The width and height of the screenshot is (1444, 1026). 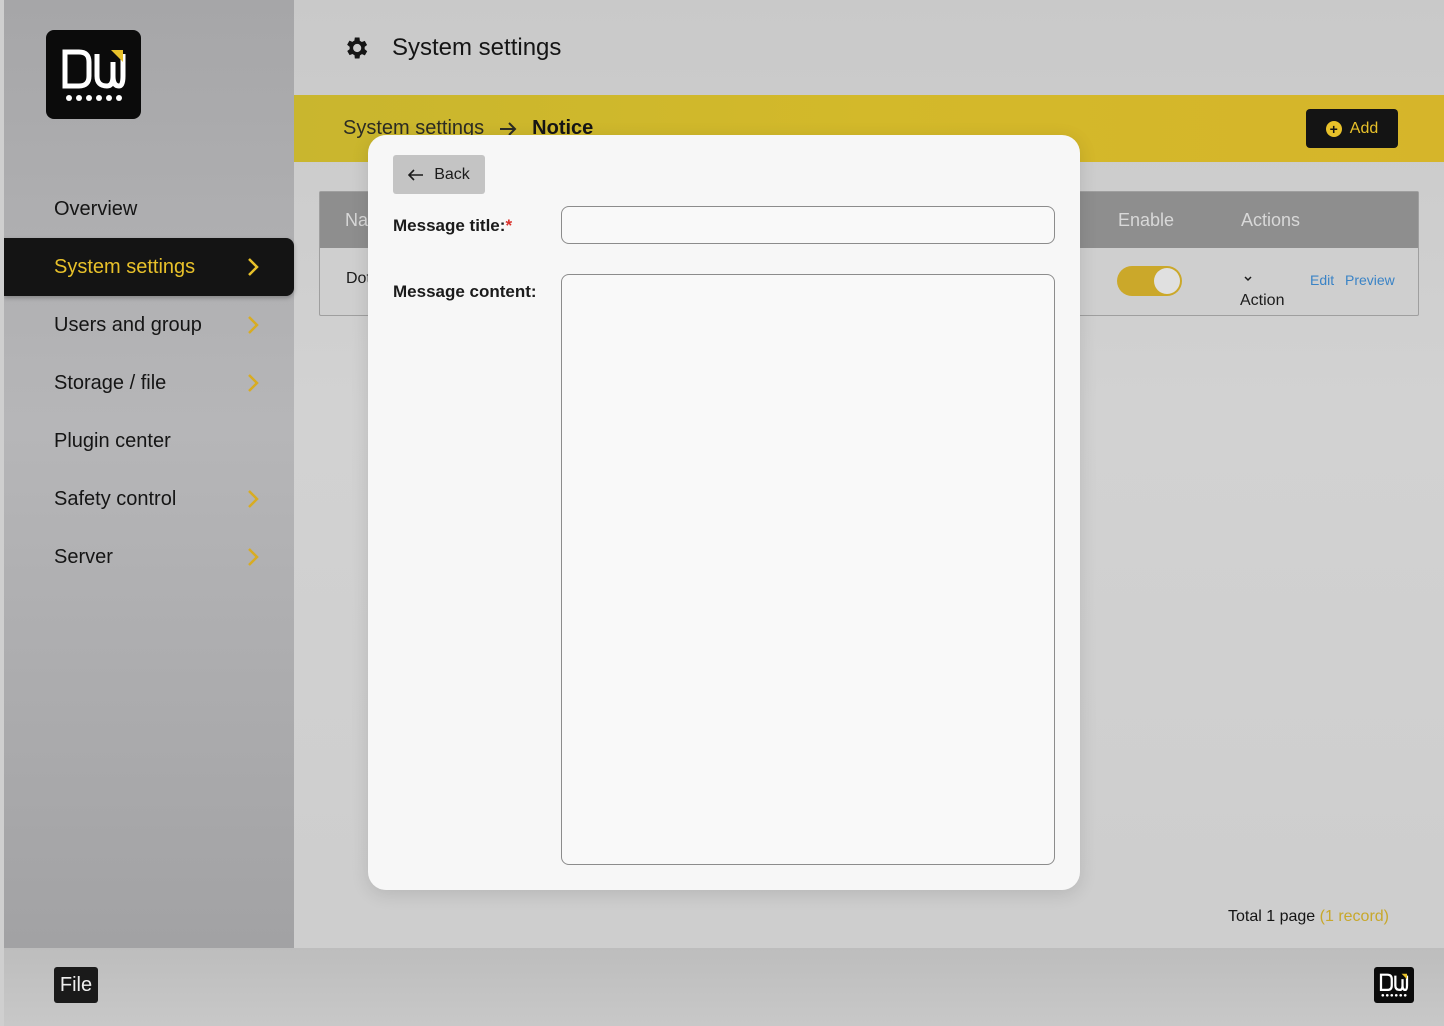 What do you see at coordinates (96, 208) in the screenshot?
I see `sidebar-item-label: Overview` at bounding box center [96, 208].